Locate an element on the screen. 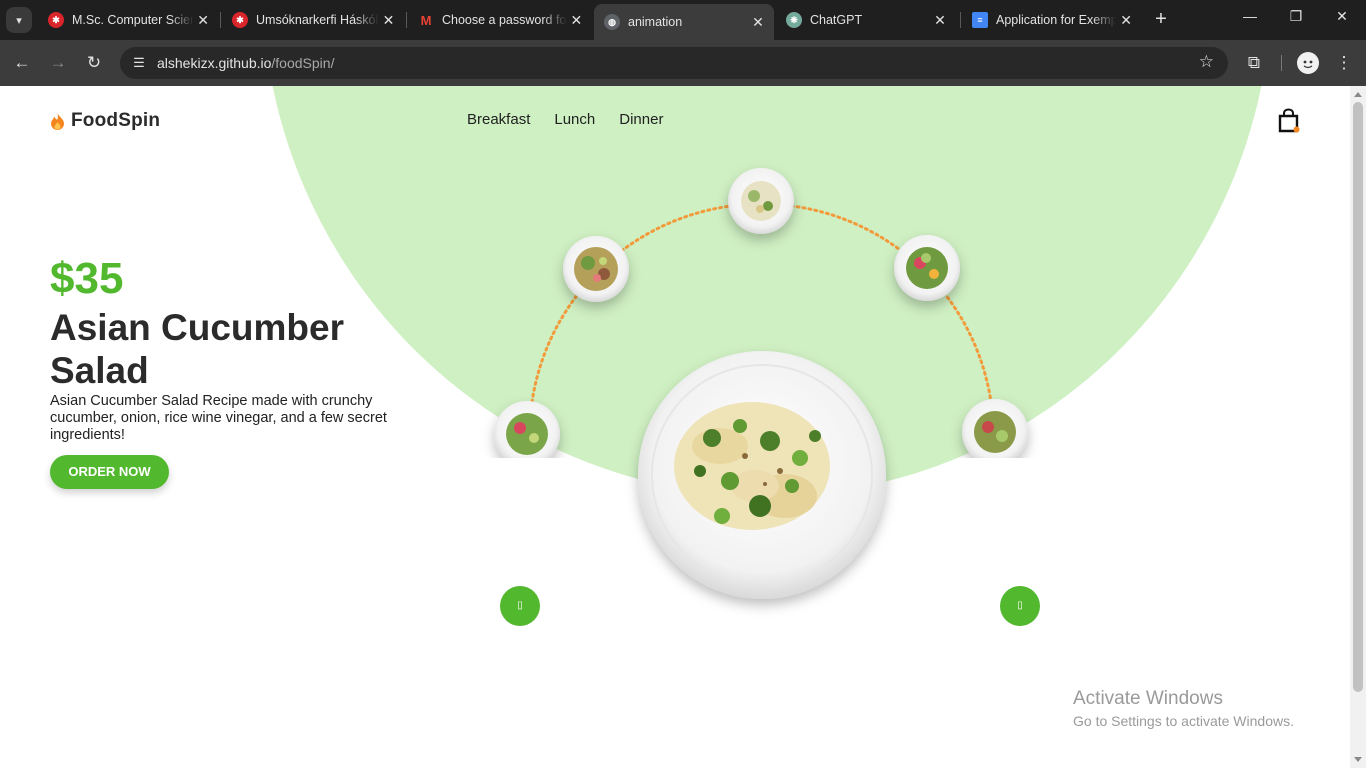 Image resolution: width=1366 pixels, height=768 pixels. activation-subtitle: Go to Settings to activate Windows. is located at coordinates (1183, 721).